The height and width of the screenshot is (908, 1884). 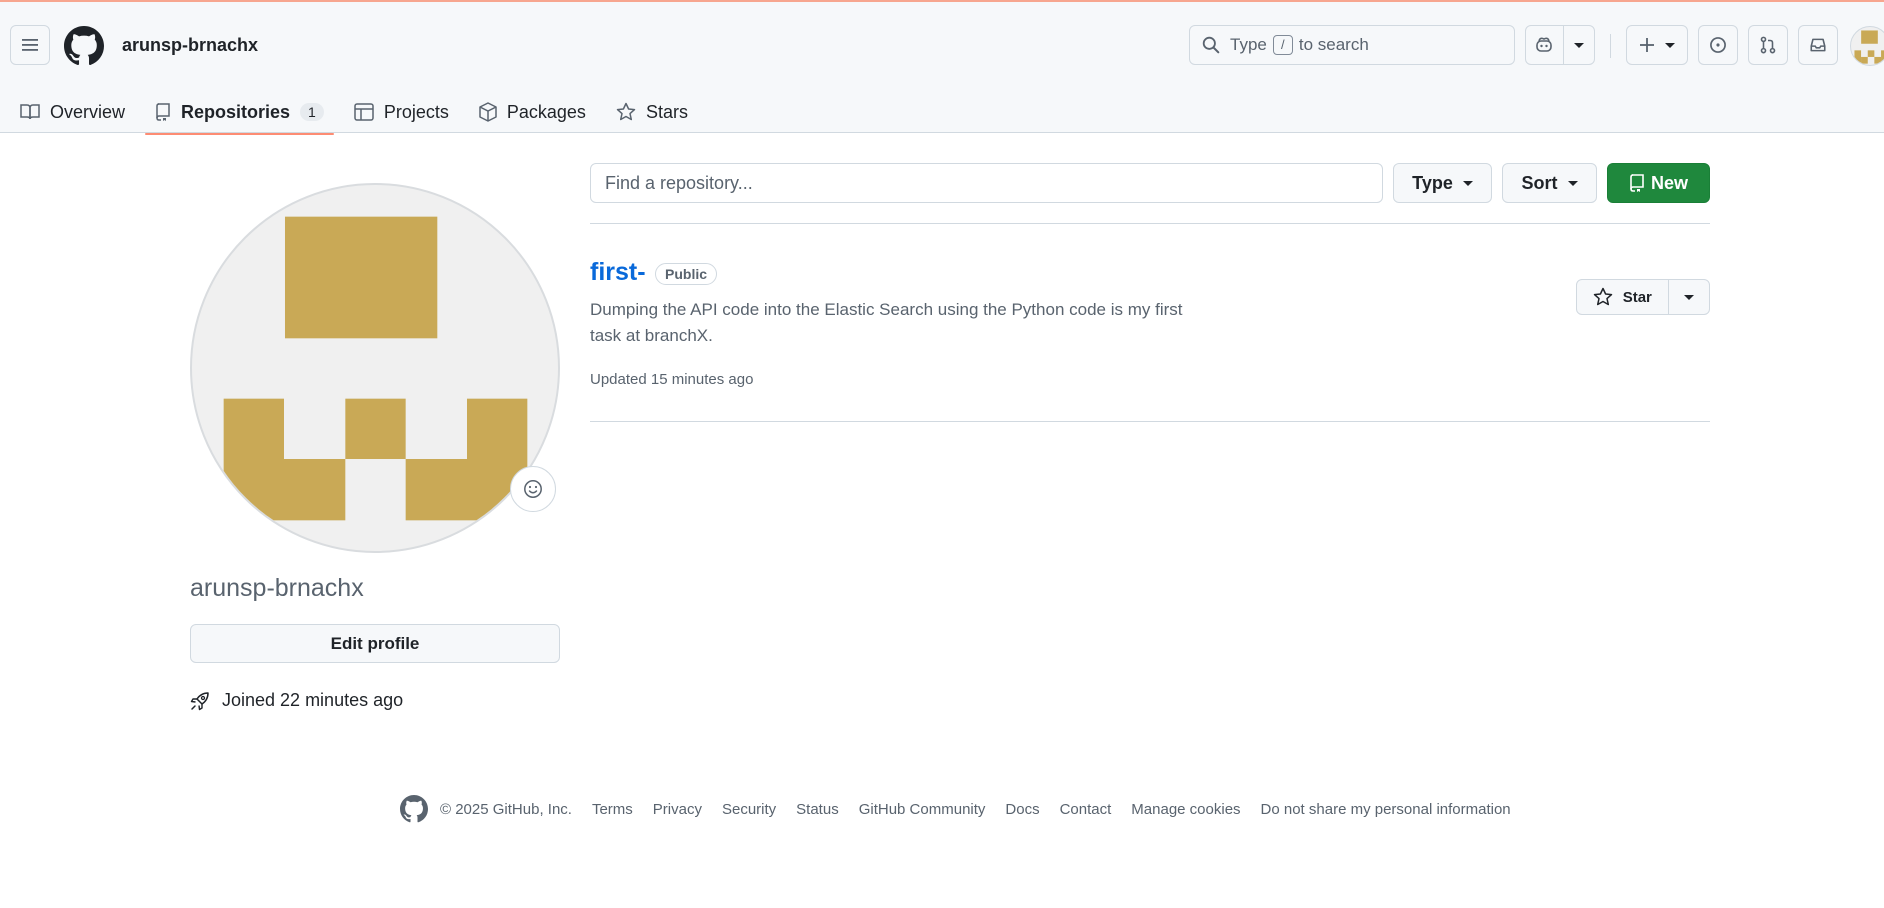 I want to click on tab-projects: Projects, so click(x=401, y=112).